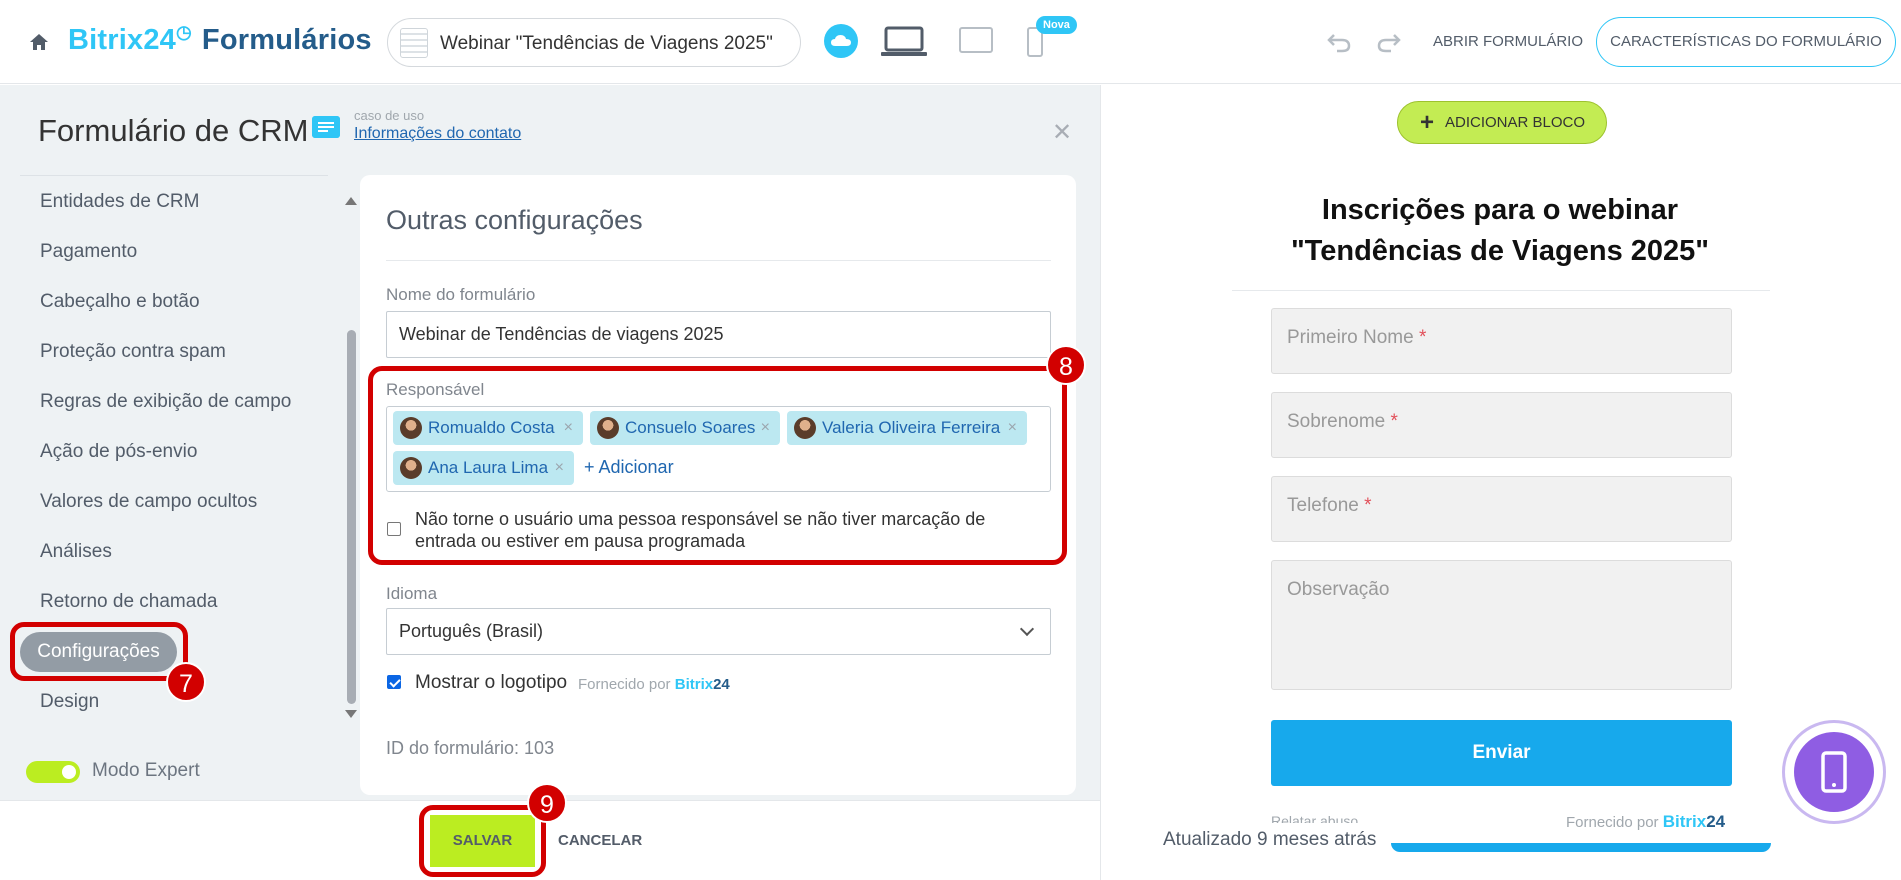  What do you see at coordinates (1501, 625) in the screenshot?
I see `observation-field: Observação` at bounding box center [1501, 625].